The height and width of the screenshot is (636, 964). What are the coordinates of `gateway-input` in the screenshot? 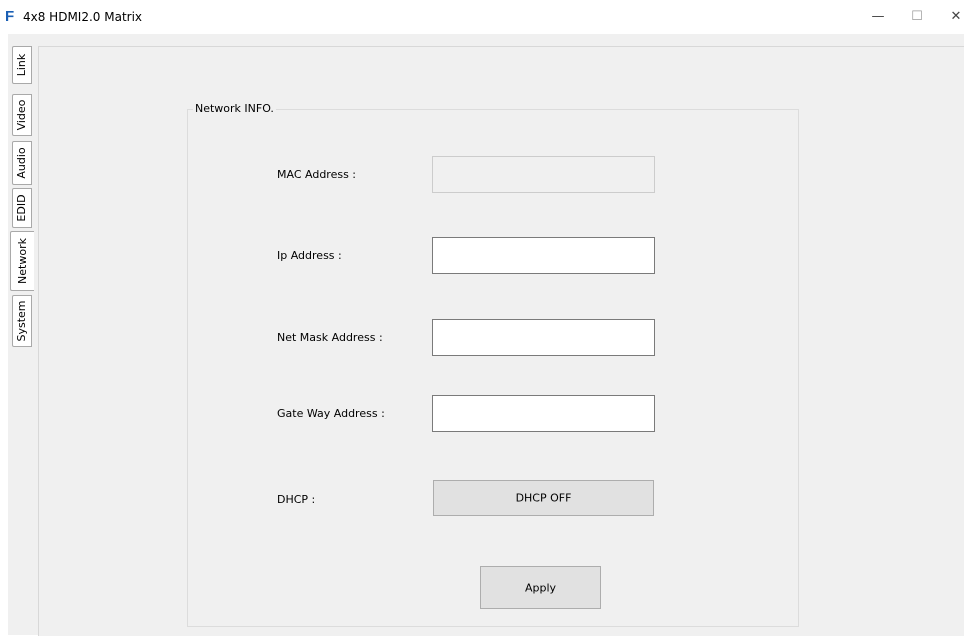 It's located at (543, 413).